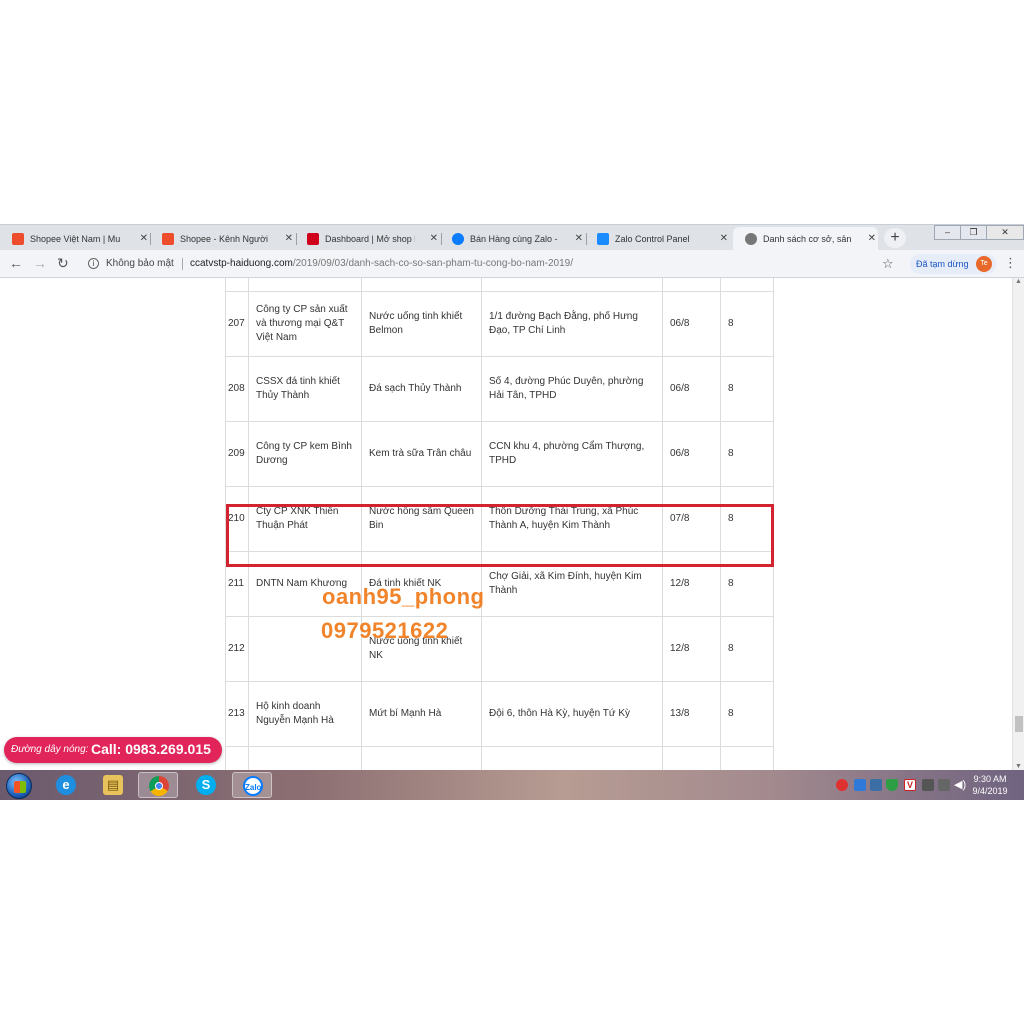 The height and width of the screenshot is (1024, 1024). Describe the element at coordinates (947, 232) in the screenshot. I see `minimize-icon: –` at that location.